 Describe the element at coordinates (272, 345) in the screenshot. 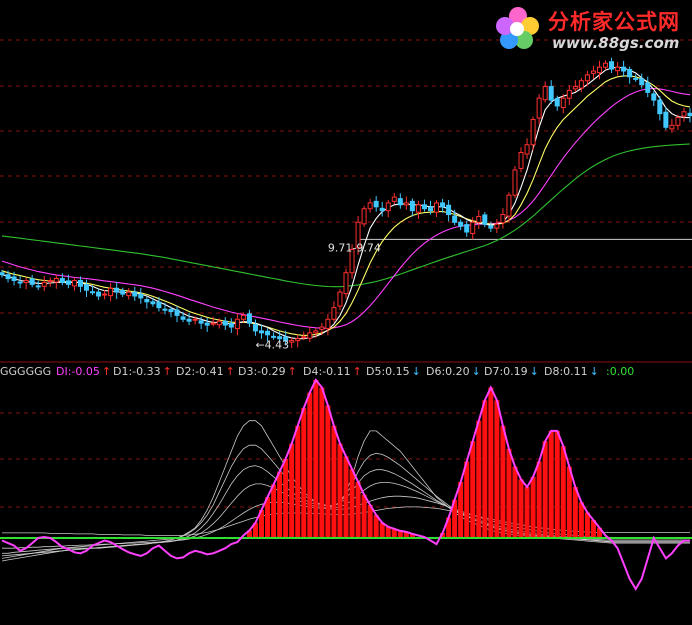

I see `low-price-label: ←4.43` at that location.